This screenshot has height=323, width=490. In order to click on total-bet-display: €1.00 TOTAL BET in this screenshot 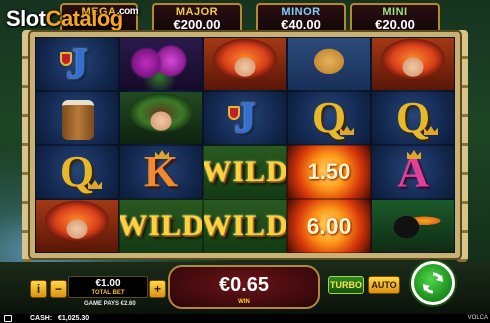, I will do `click(108, 287)`.